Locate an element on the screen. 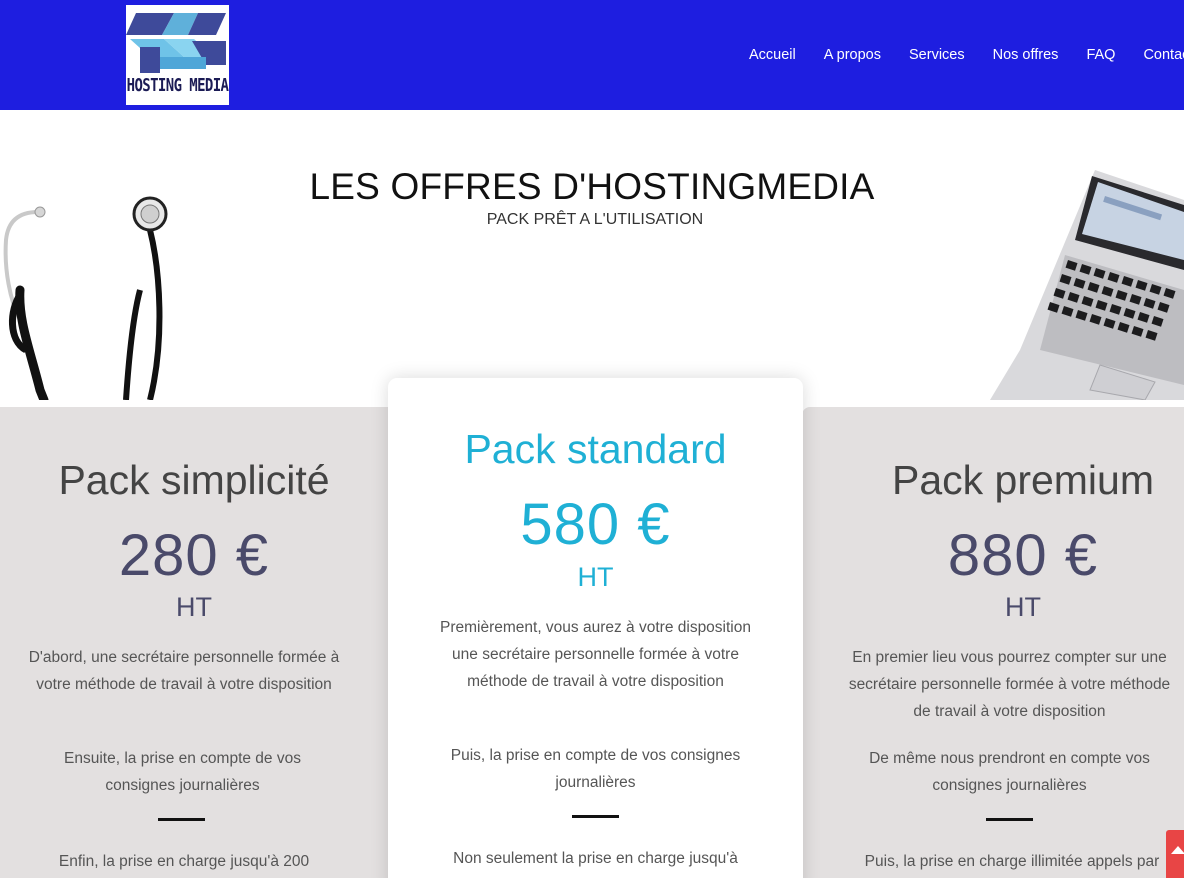  nav-item-accueil: Accueil is located at coordinates (772, 55).